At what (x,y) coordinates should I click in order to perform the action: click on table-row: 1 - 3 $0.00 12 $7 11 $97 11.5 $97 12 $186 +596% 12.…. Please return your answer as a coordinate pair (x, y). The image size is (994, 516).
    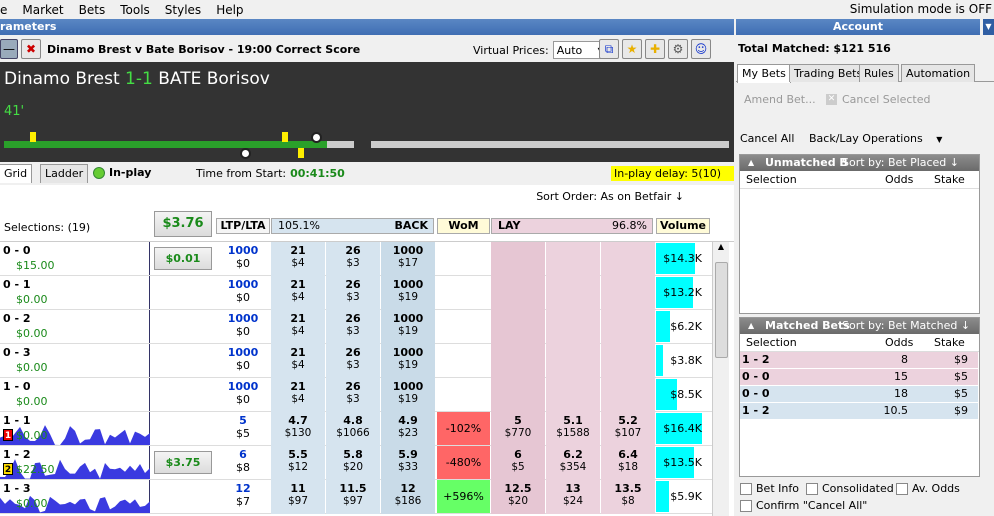
    Looking at the image, I should click on (356, 497).